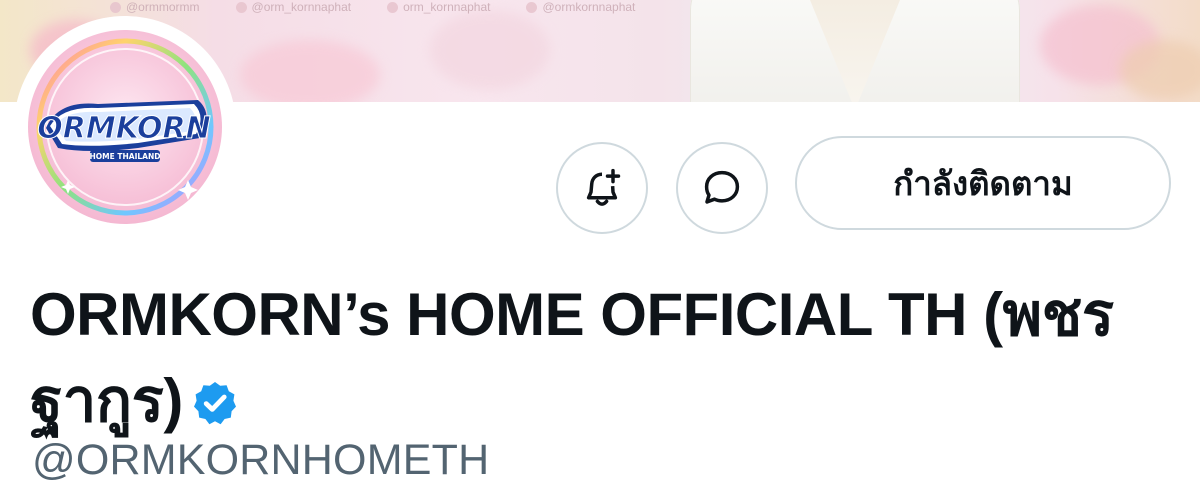  I want to click on following-button: กำลังติดตาม, so click(983, 183).